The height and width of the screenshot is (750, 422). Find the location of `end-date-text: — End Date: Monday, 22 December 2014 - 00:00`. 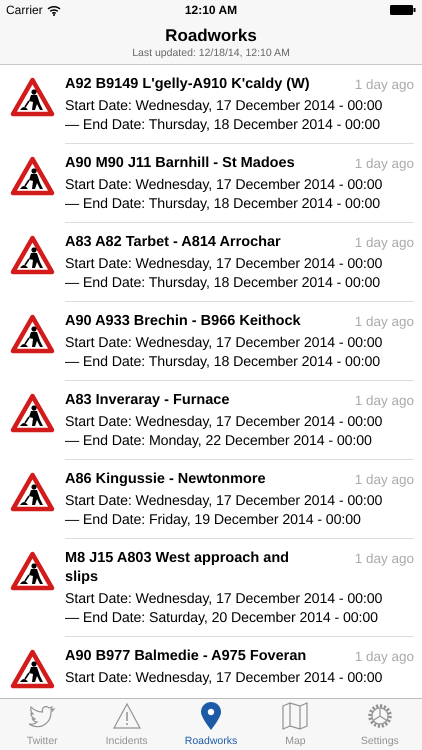

end-date-text: — End Date: Monday, 22 December 2014 - 00:00 is located at coordinates (219, 441).